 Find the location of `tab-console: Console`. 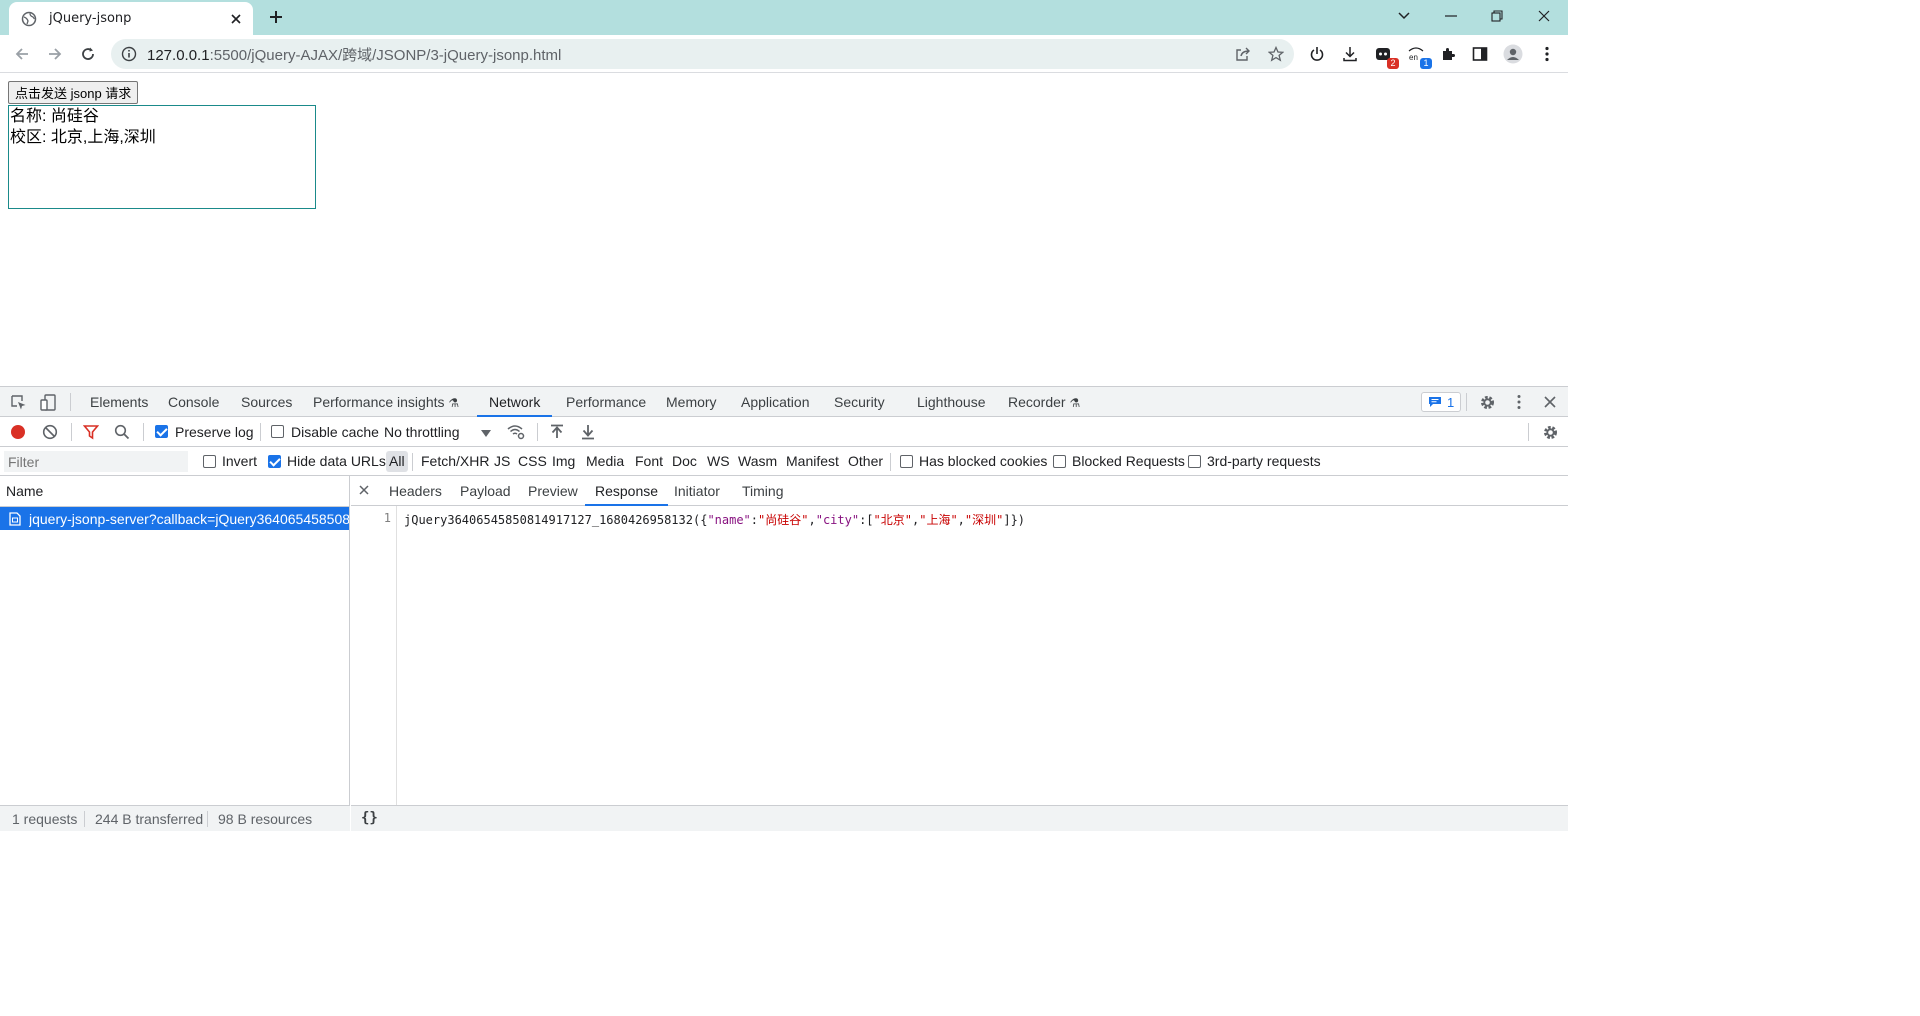

tab-console: Console is located at coordinates (193, 402).